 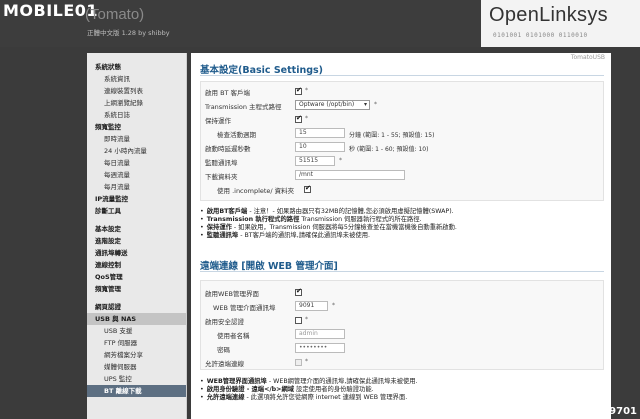 What do you see at coordinates (136, 379) in the screenshot?
I see `sidebar-item: UPS 監控` at bounding box center [136, 379].